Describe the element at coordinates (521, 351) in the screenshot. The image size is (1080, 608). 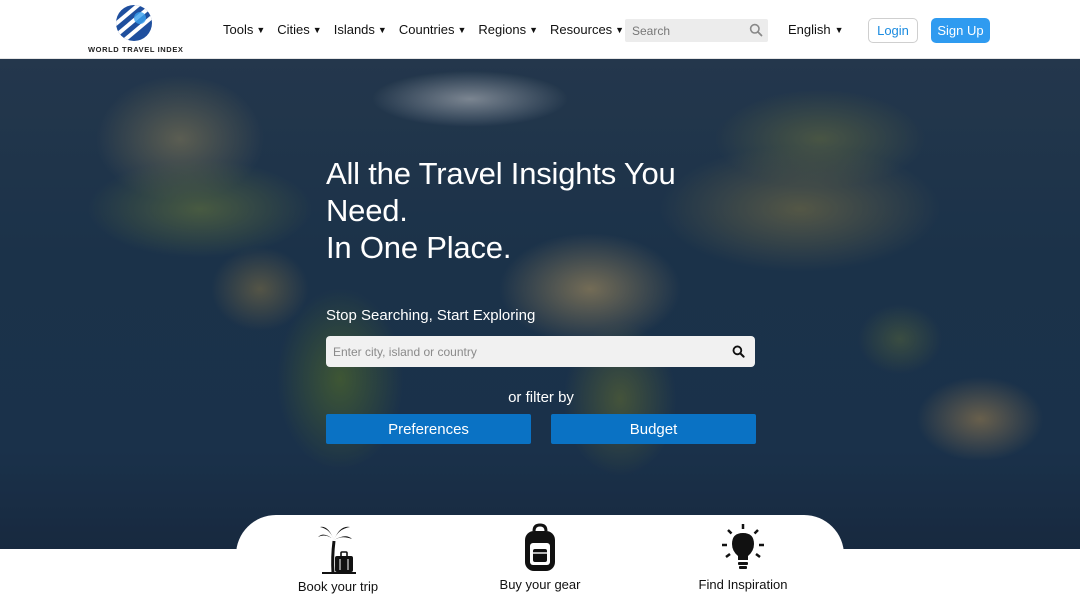
I see `destination-search-input` at that location.